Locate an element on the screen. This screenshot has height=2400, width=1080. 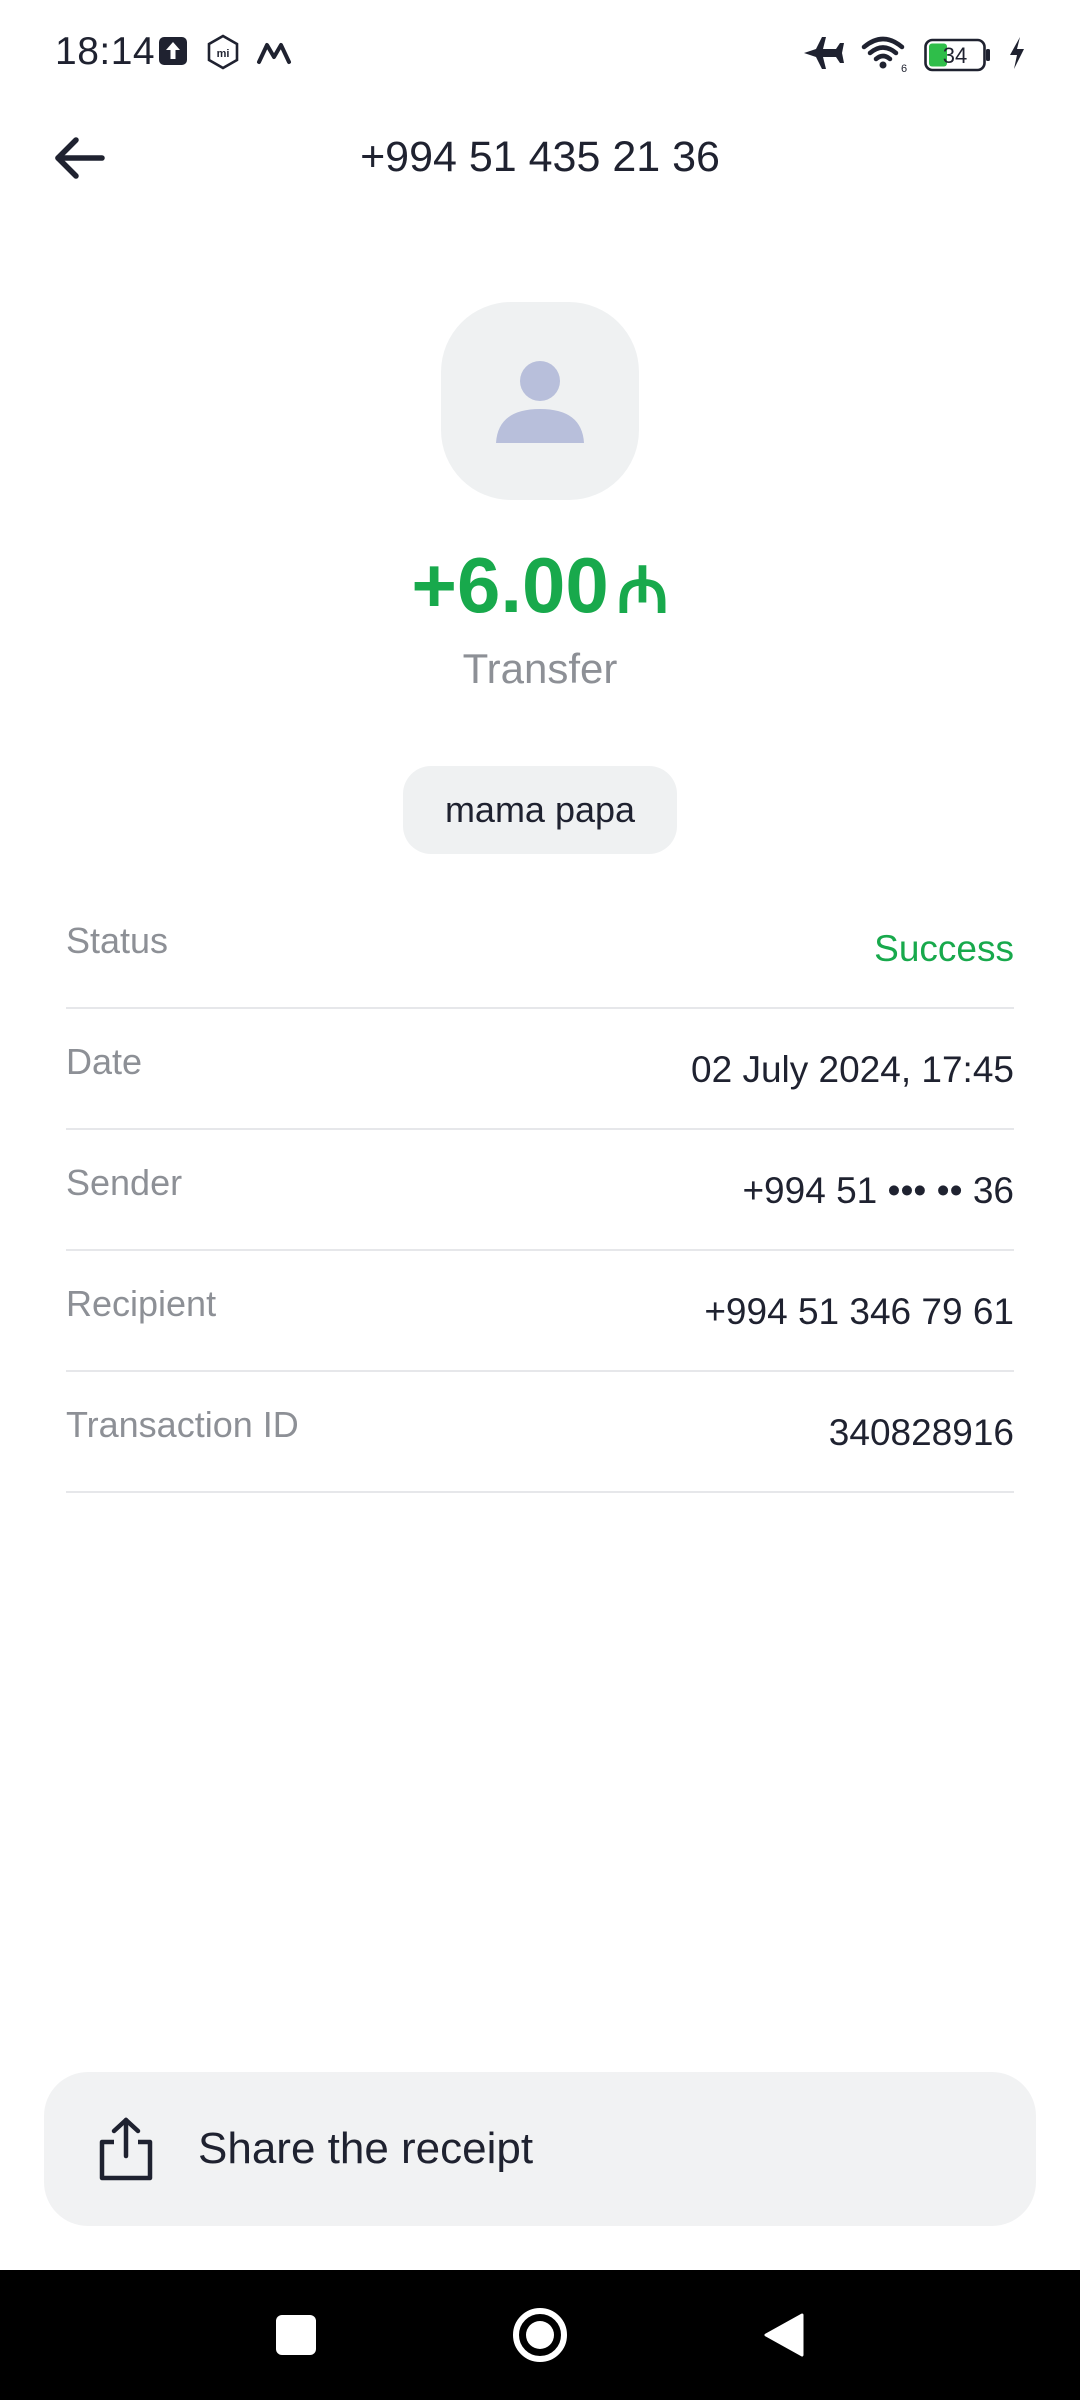
upload-notification-icon is located at coordinates (173, 53).